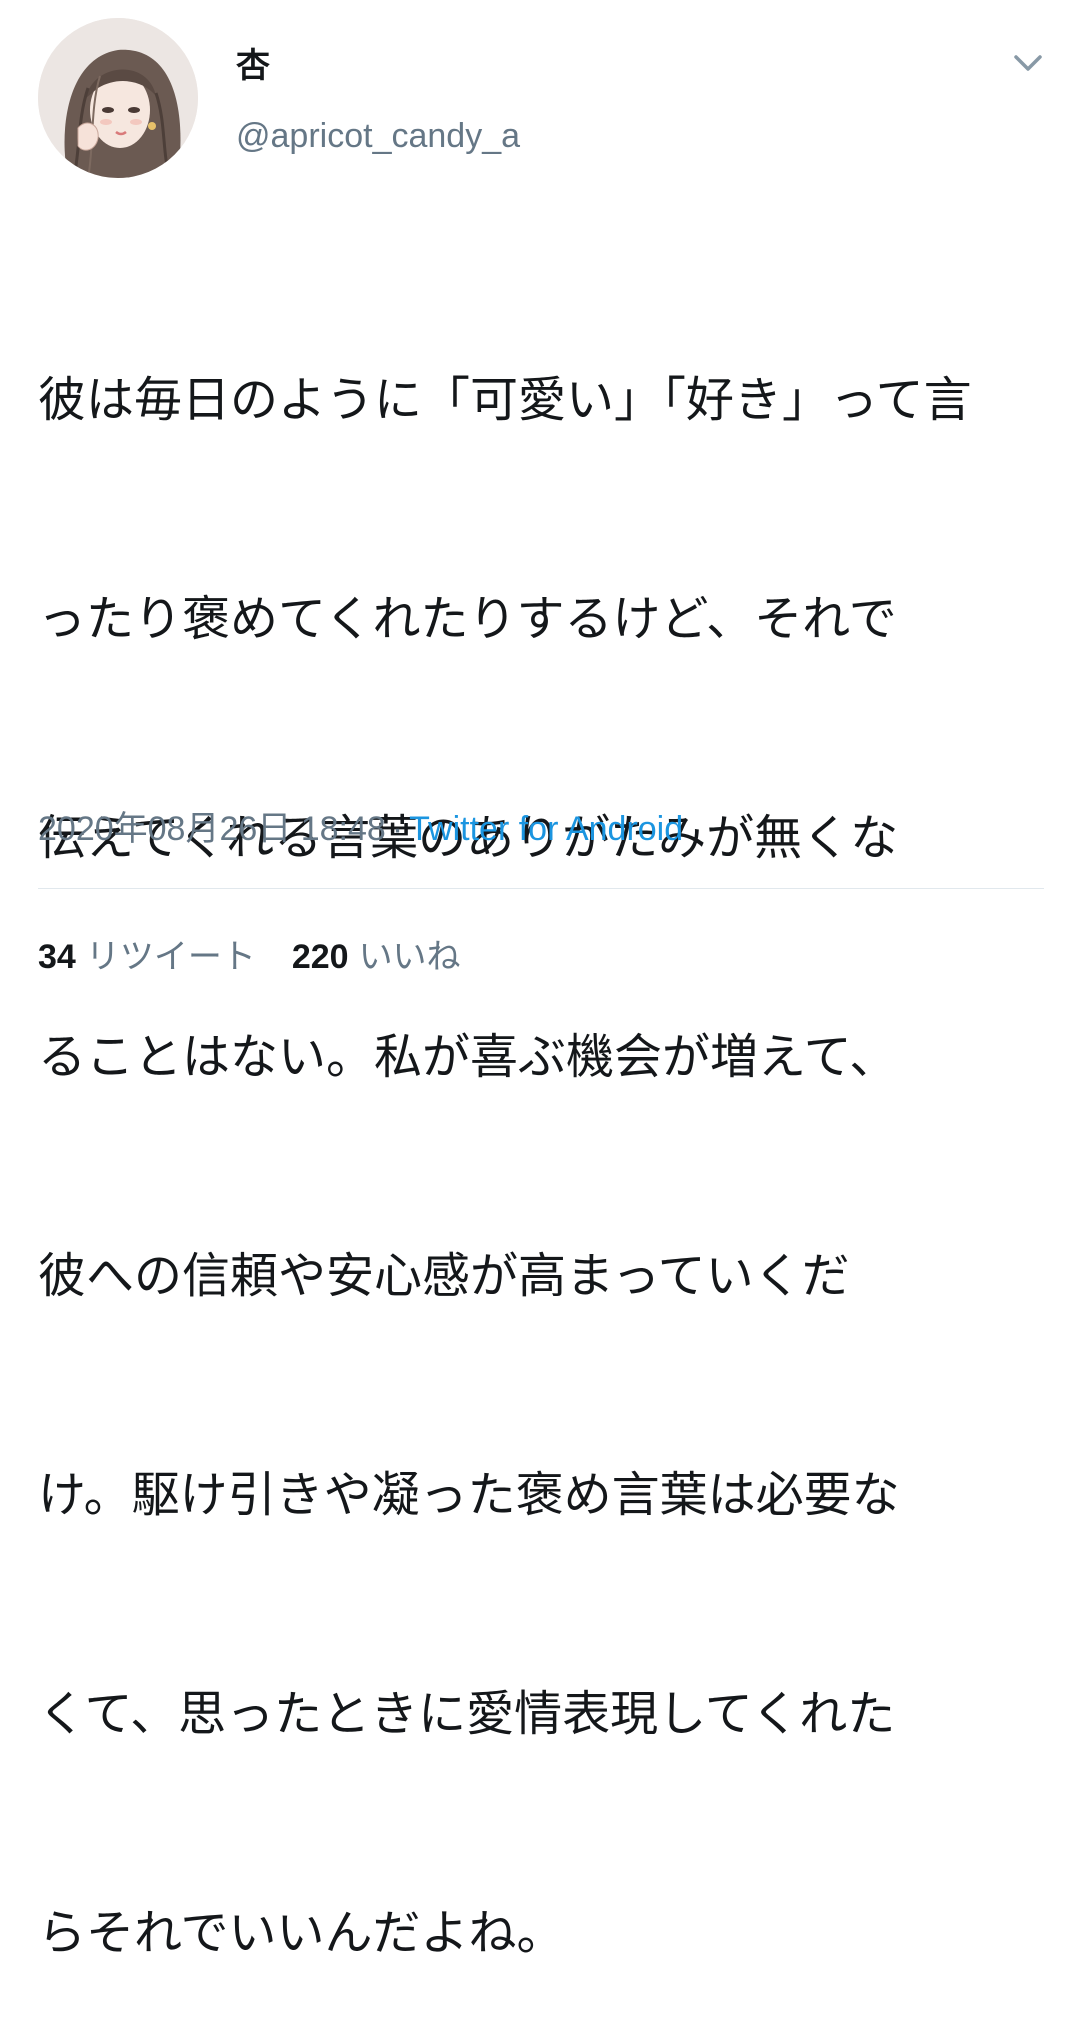 The height and width of the screenshot is (2032, 1079). I want to click on retweets-count: 34, so click(57, 957).